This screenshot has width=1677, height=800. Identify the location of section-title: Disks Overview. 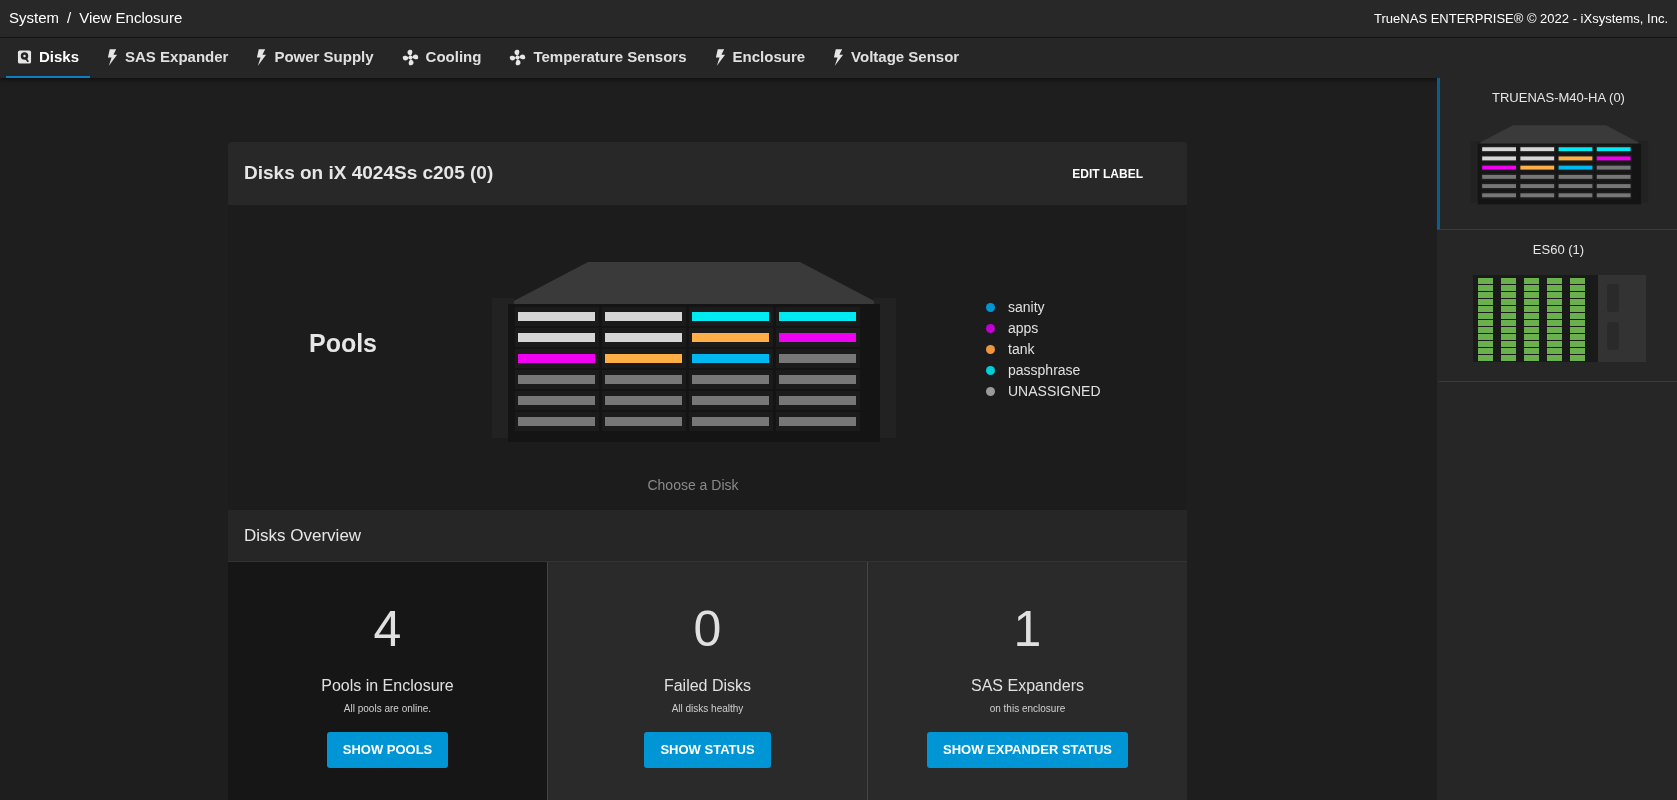
(303, 535).